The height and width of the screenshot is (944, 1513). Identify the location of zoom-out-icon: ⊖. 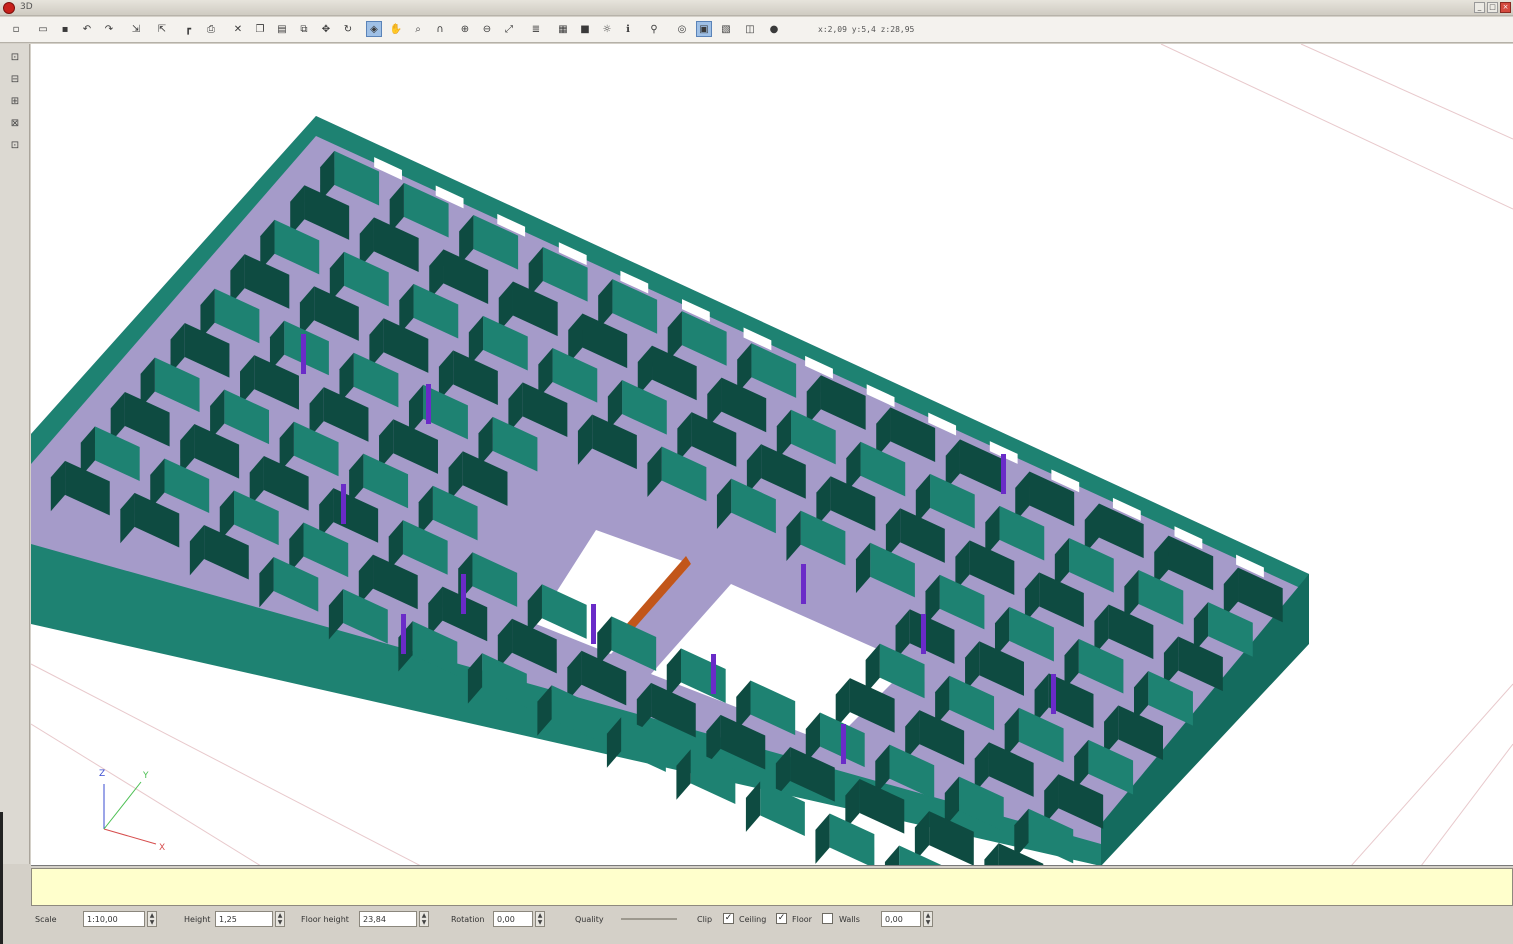
(487, 29).